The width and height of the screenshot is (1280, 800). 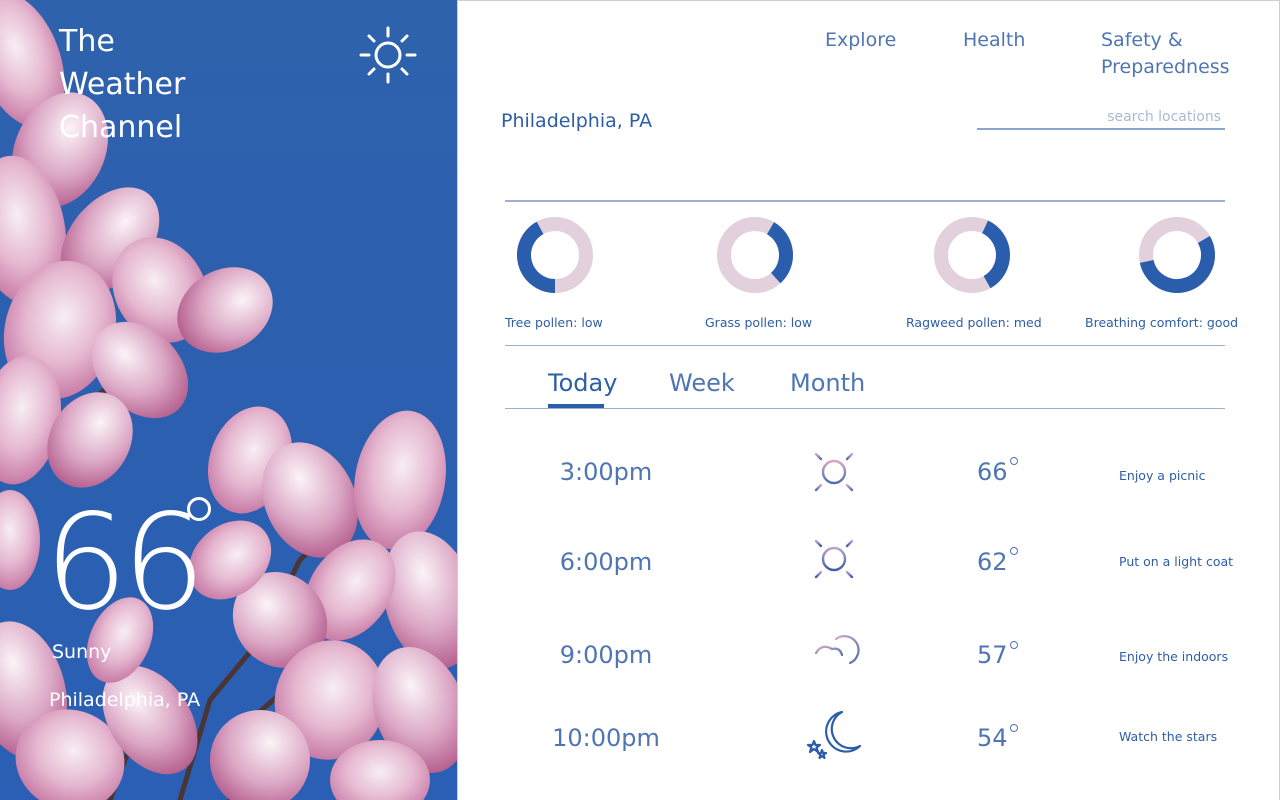 What do you see at coordinates (1181, 54) in the screenshot?
I see `nav-safety-preparedness: Safety & Preparedness` at bounding box center [1181, 54].